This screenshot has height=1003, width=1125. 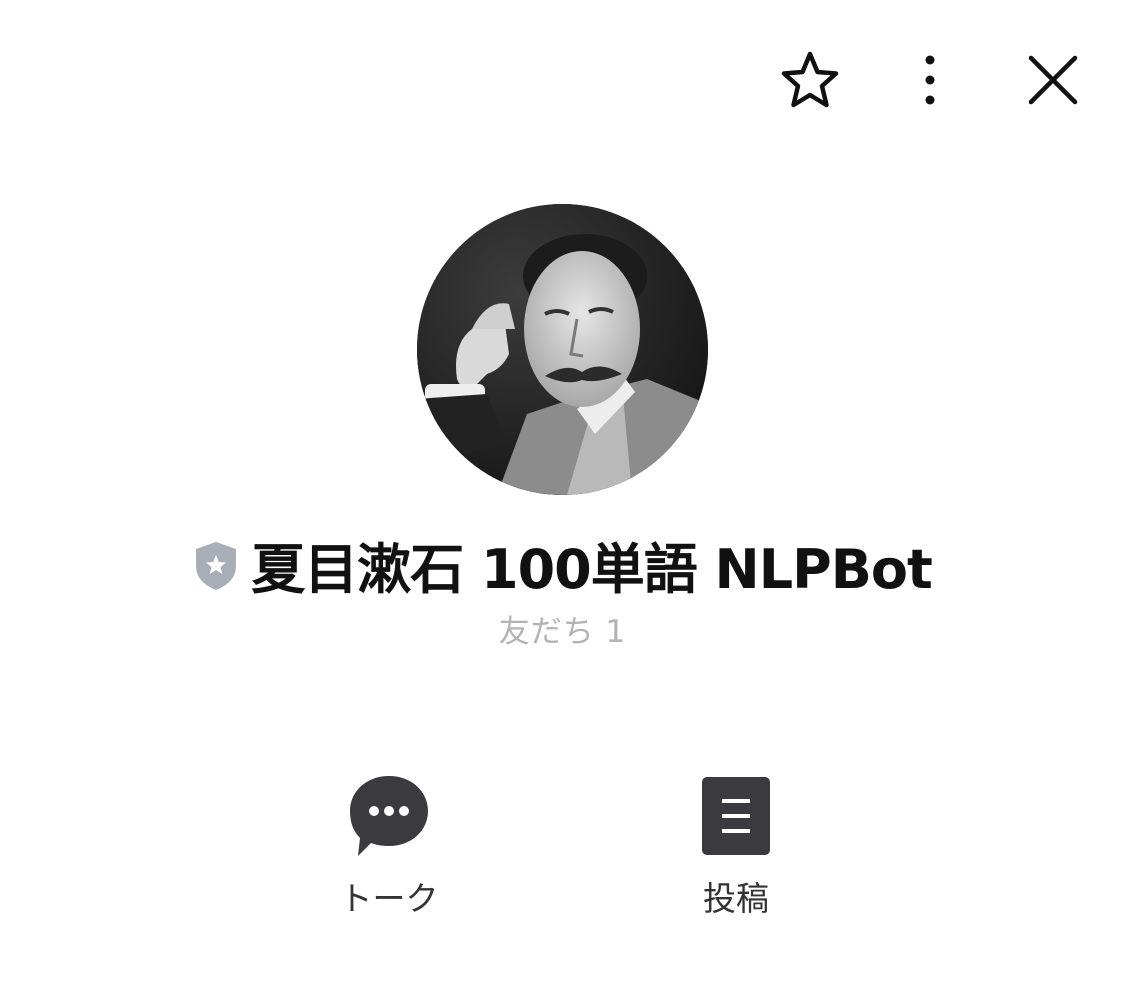 What do you see at coordinates (389, 816) in the screenshot?
I see `chat-bubble-icon` at bounding box center [389, 816].